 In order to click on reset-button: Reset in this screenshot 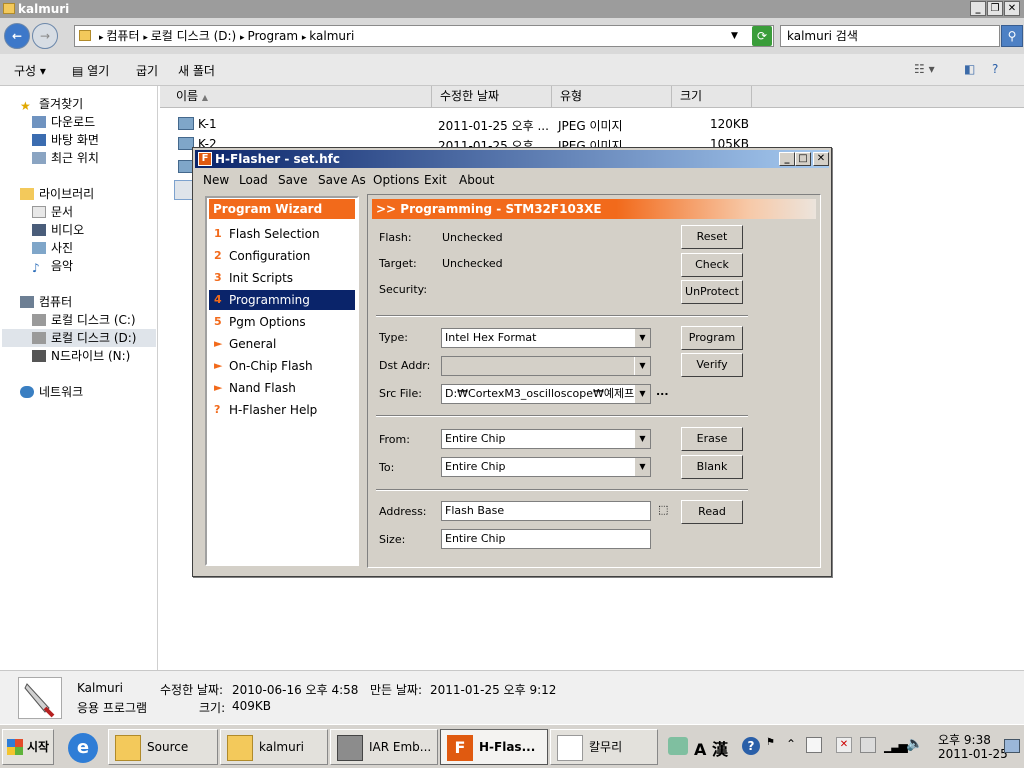, I will do `click(712, 237)`.